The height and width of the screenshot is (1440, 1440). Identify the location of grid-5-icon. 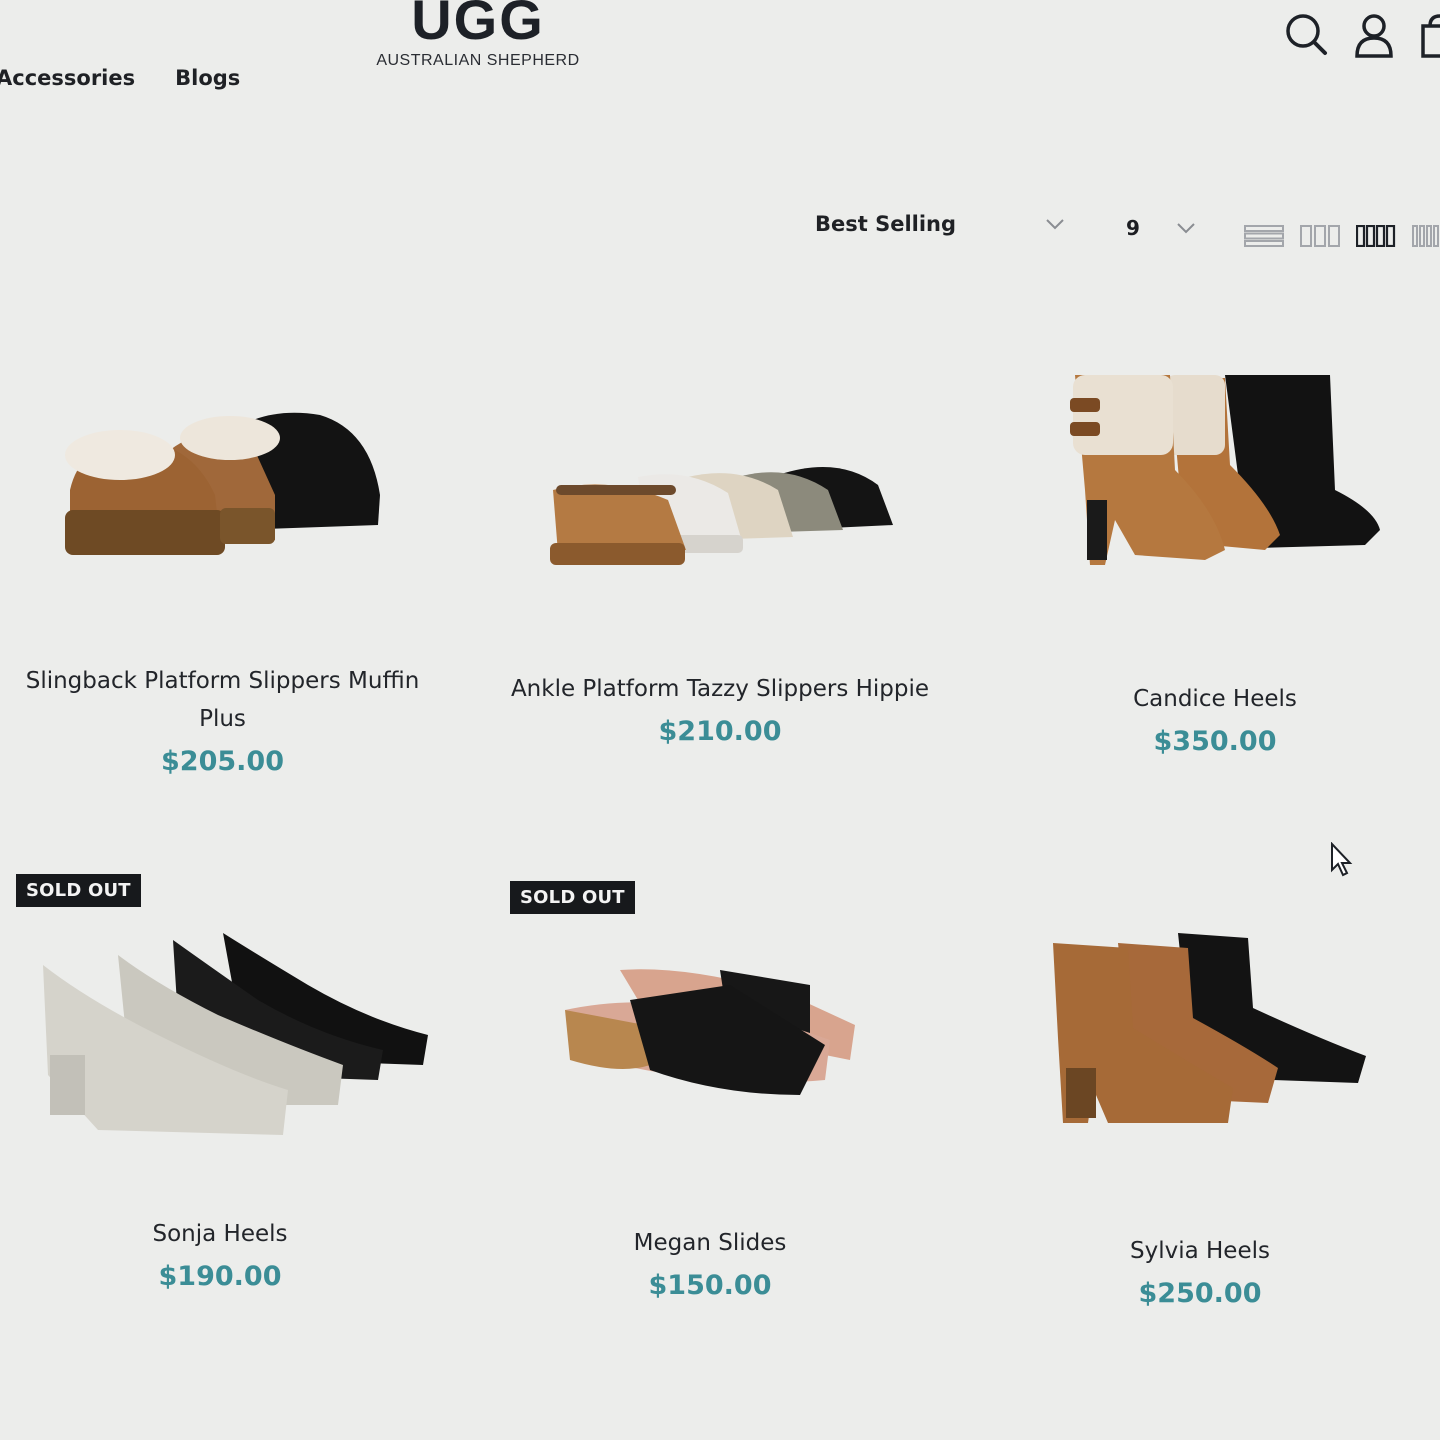
(1426, 236).